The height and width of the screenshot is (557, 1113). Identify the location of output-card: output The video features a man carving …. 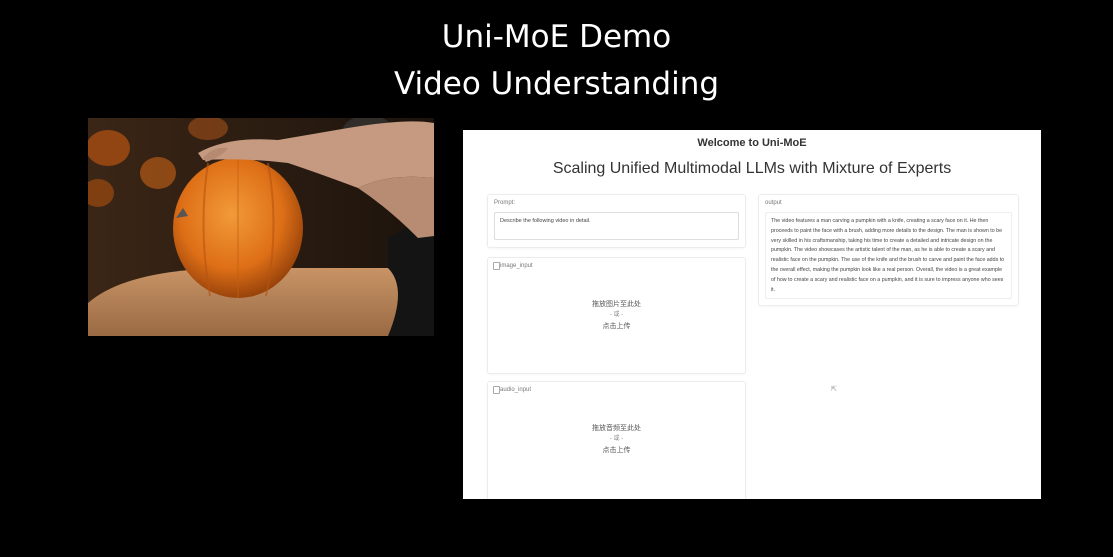
(888, 250).